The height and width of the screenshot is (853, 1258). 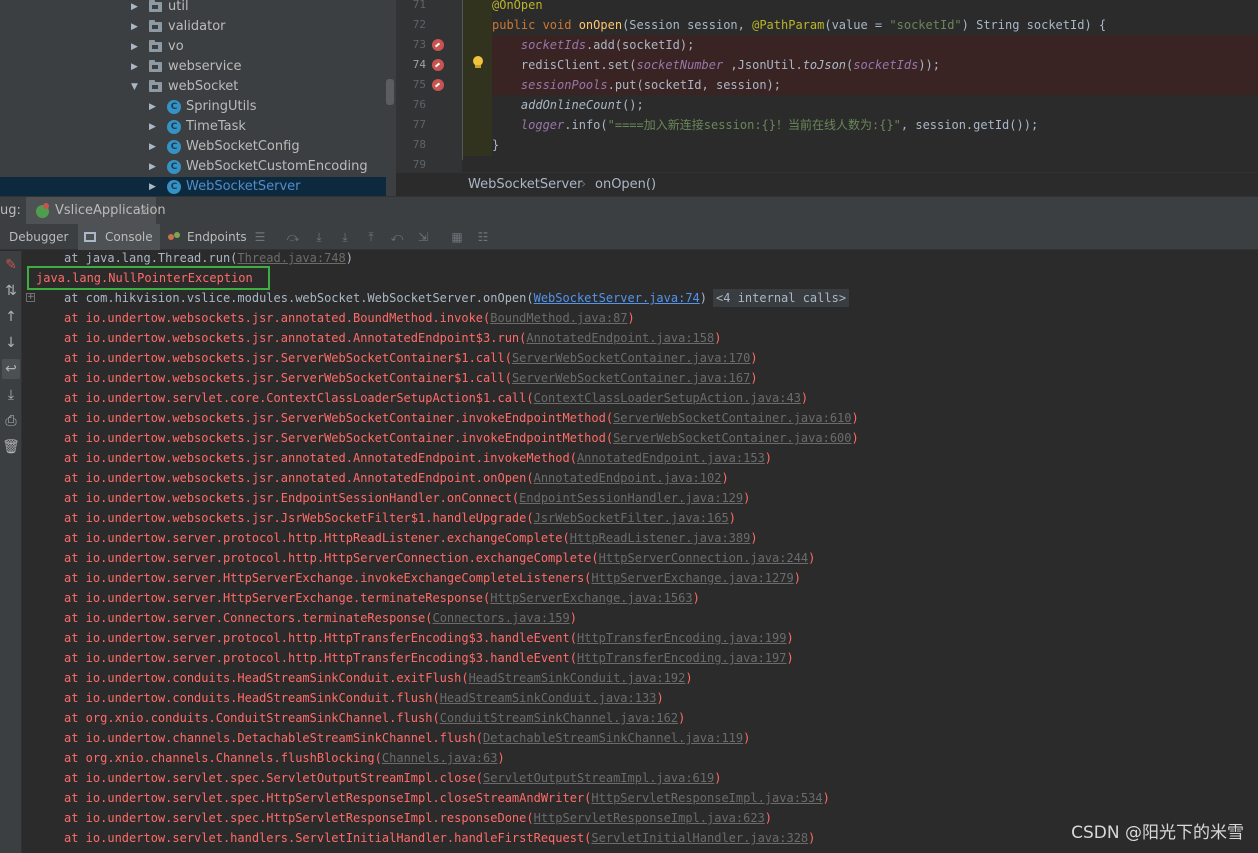 What do you see at coordinates (649, 818) in the screenshot?
I see `stack-frame-link: HttpServletResponseImpl.java:623` at bounding box center [649, 818].